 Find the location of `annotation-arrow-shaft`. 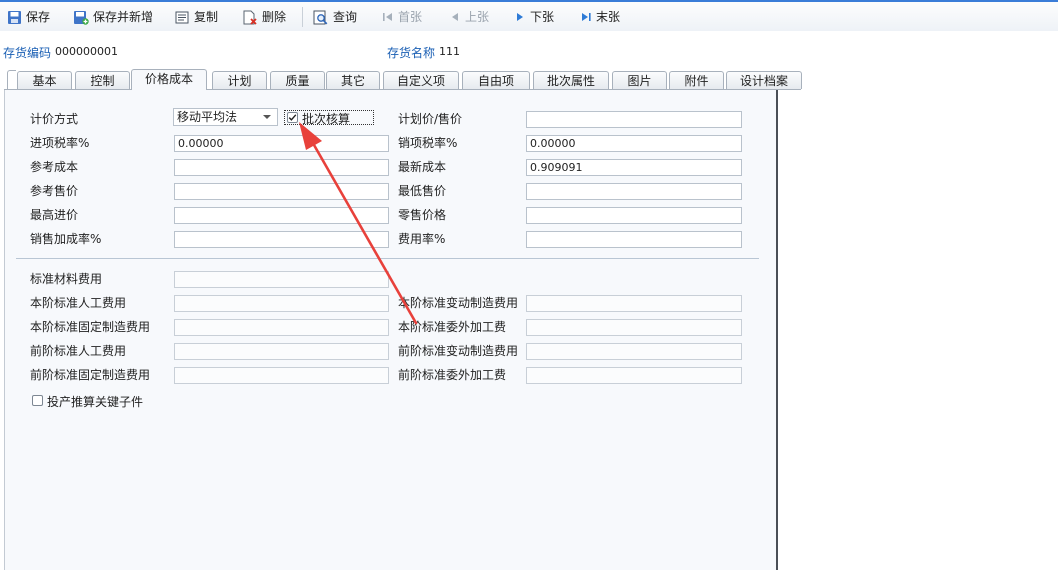

annotation-arrow-shaft is located at coordinates (363, 230).